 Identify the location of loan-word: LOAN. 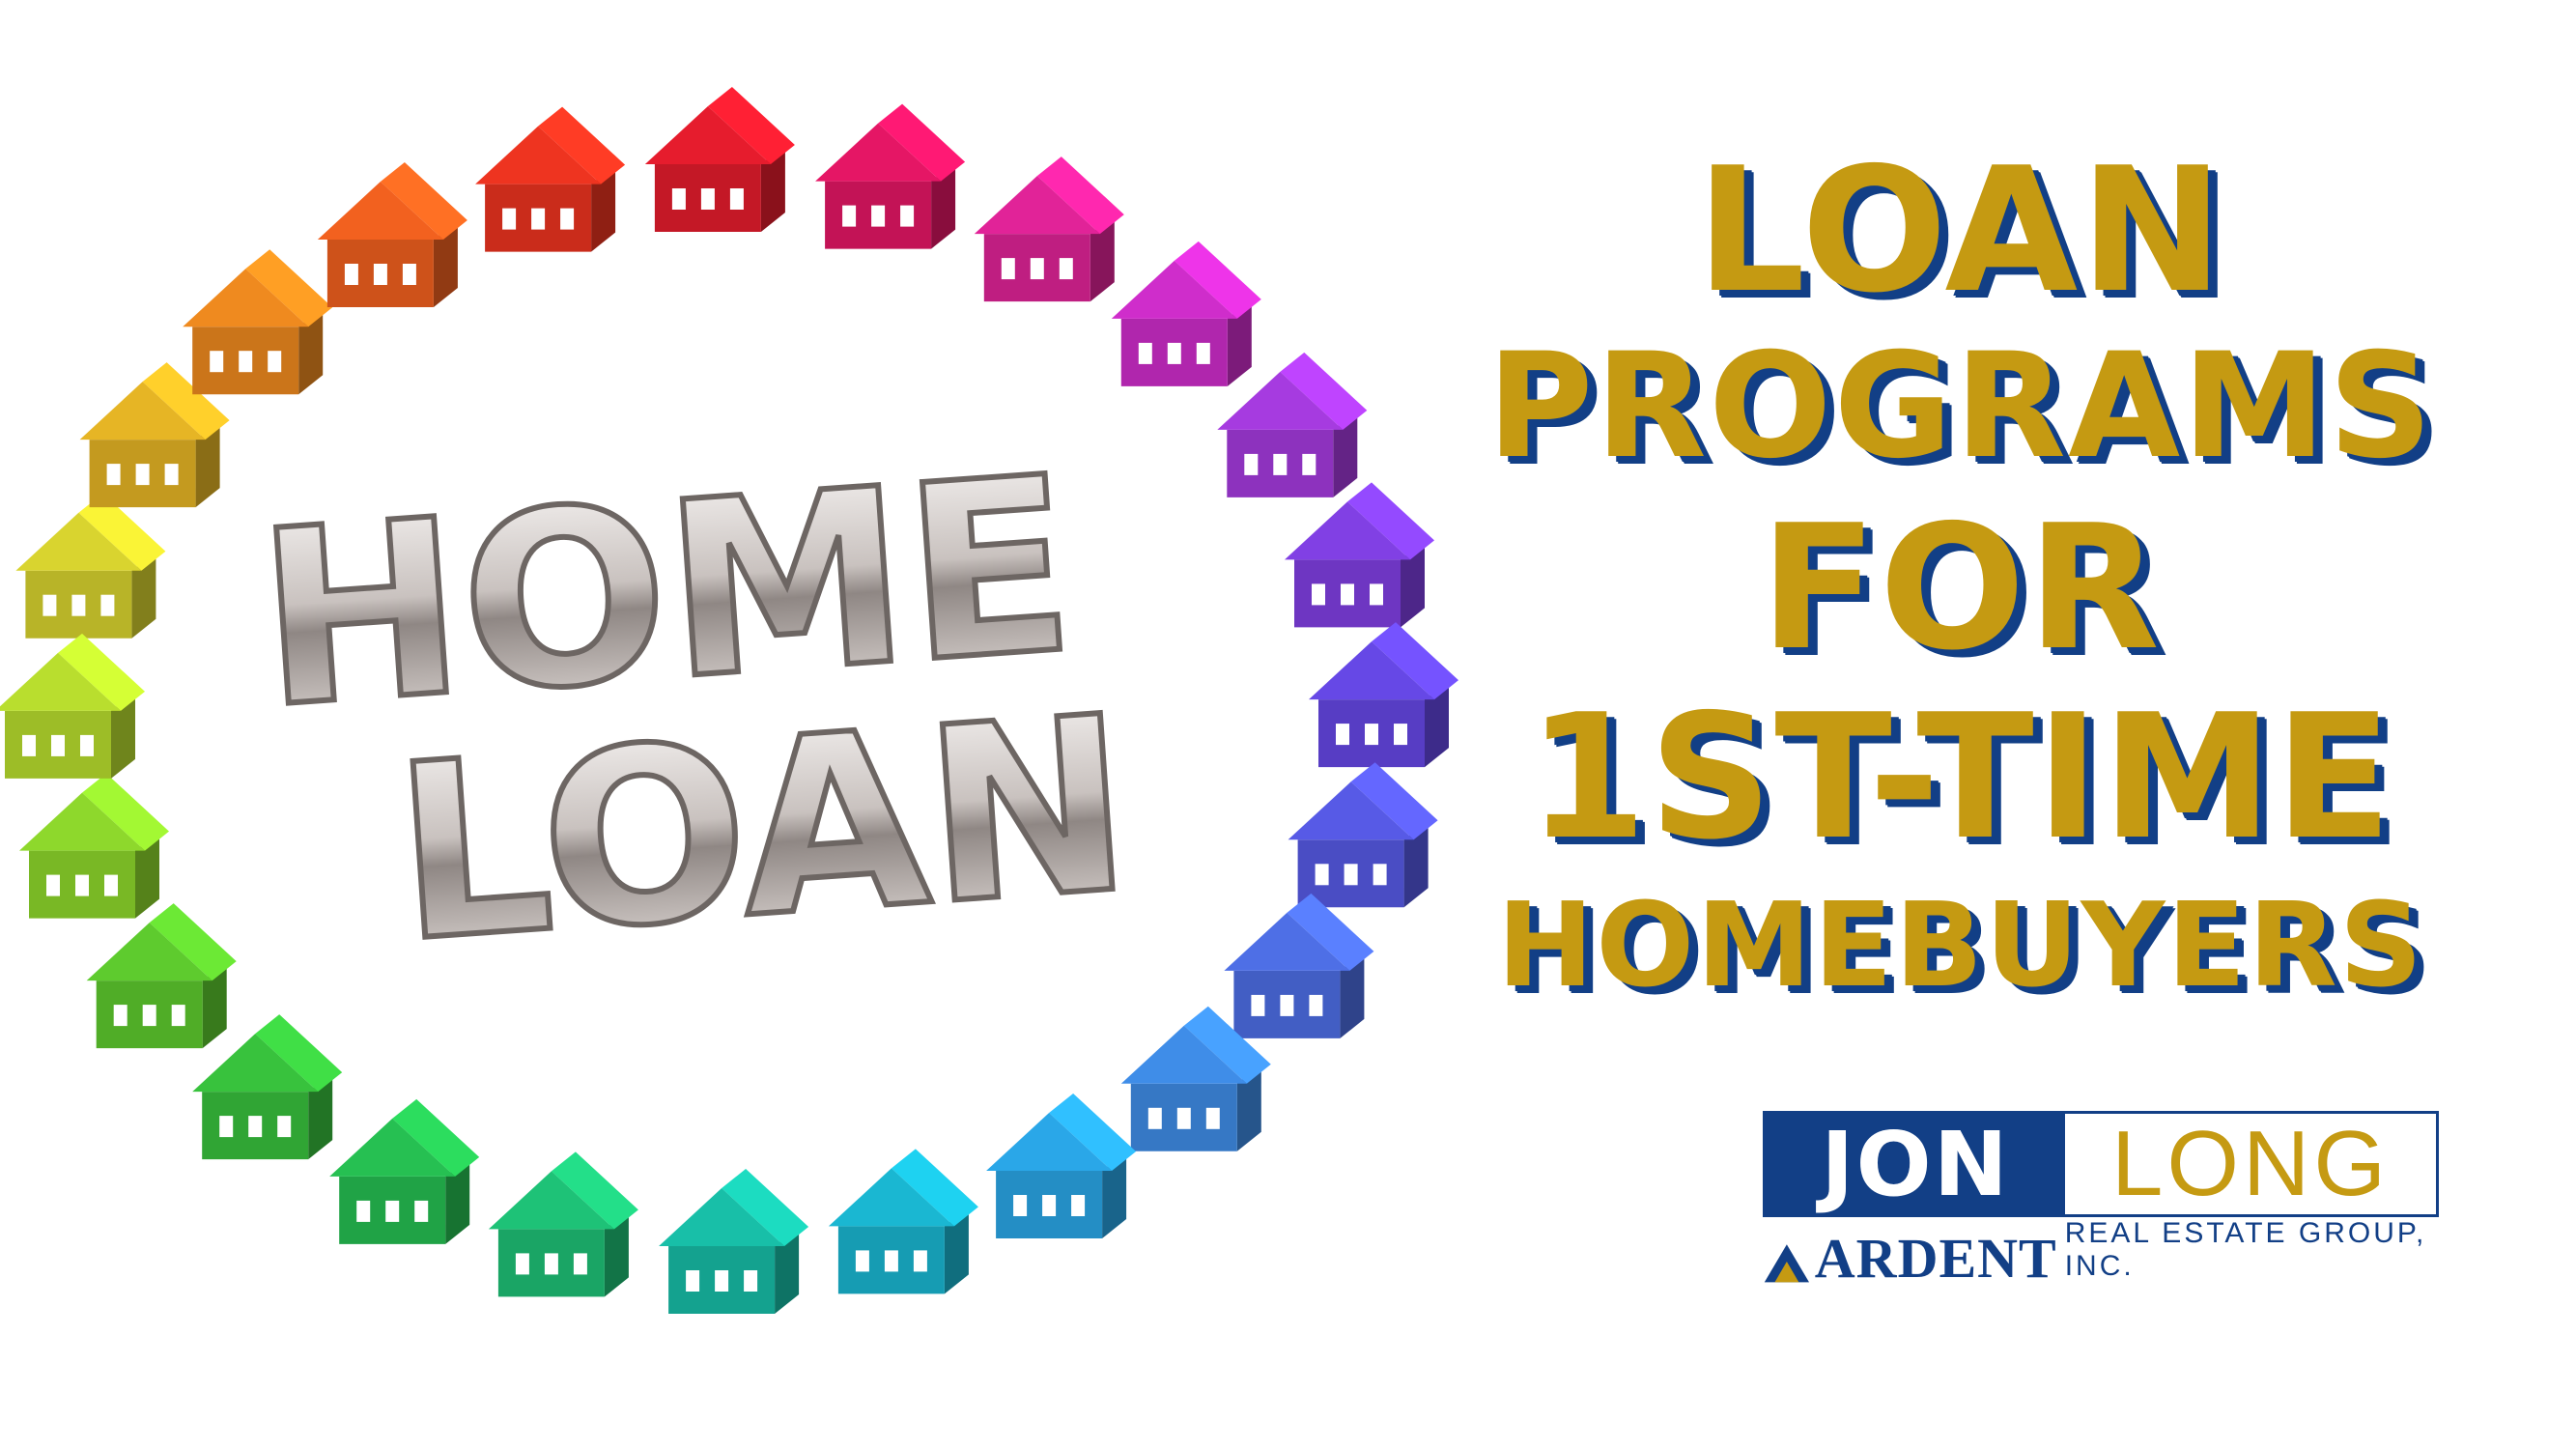
(762, 829).